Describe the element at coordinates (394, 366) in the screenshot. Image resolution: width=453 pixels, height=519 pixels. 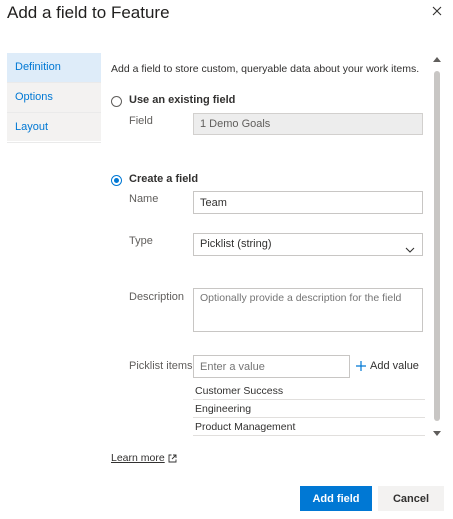
I see `add-value-label: Add value` at that location.